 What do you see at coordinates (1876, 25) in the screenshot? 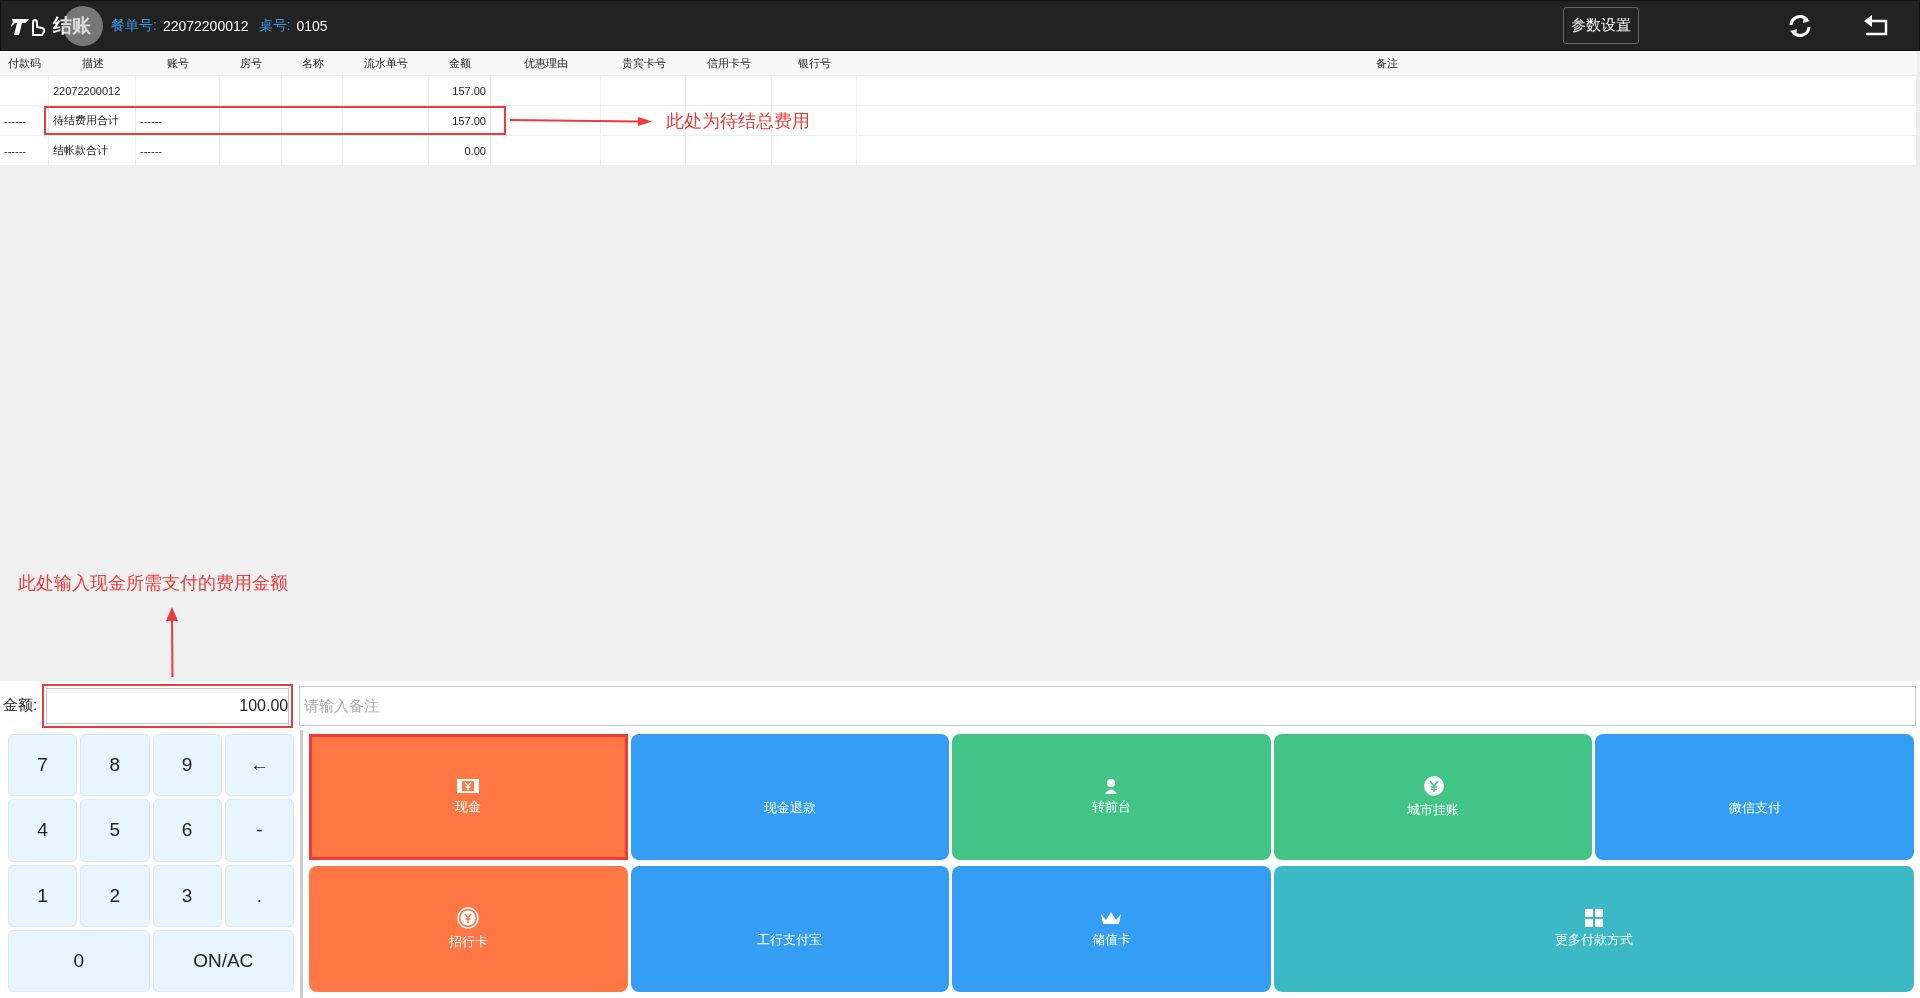
I see `back-icon` at bounding box center [1876, 25].